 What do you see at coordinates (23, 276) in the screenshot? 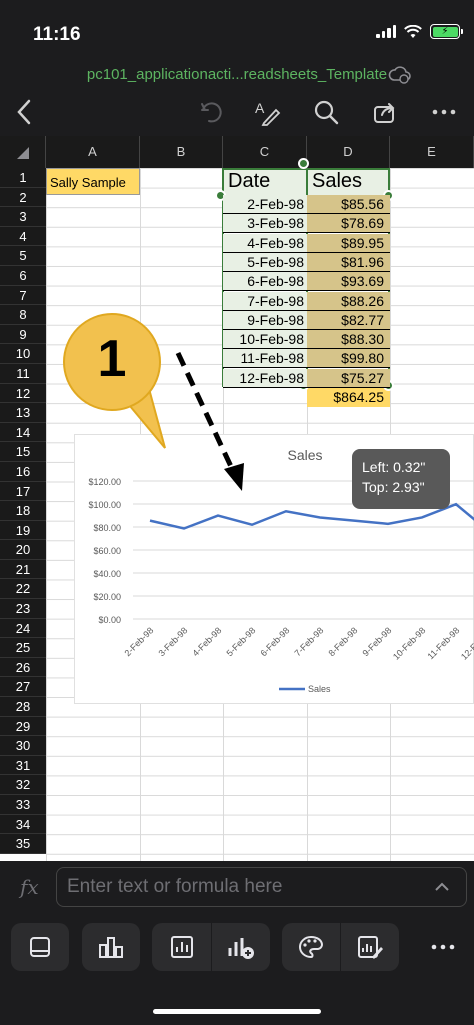
I see `row-header: 6` at bounding box center [23, 276].